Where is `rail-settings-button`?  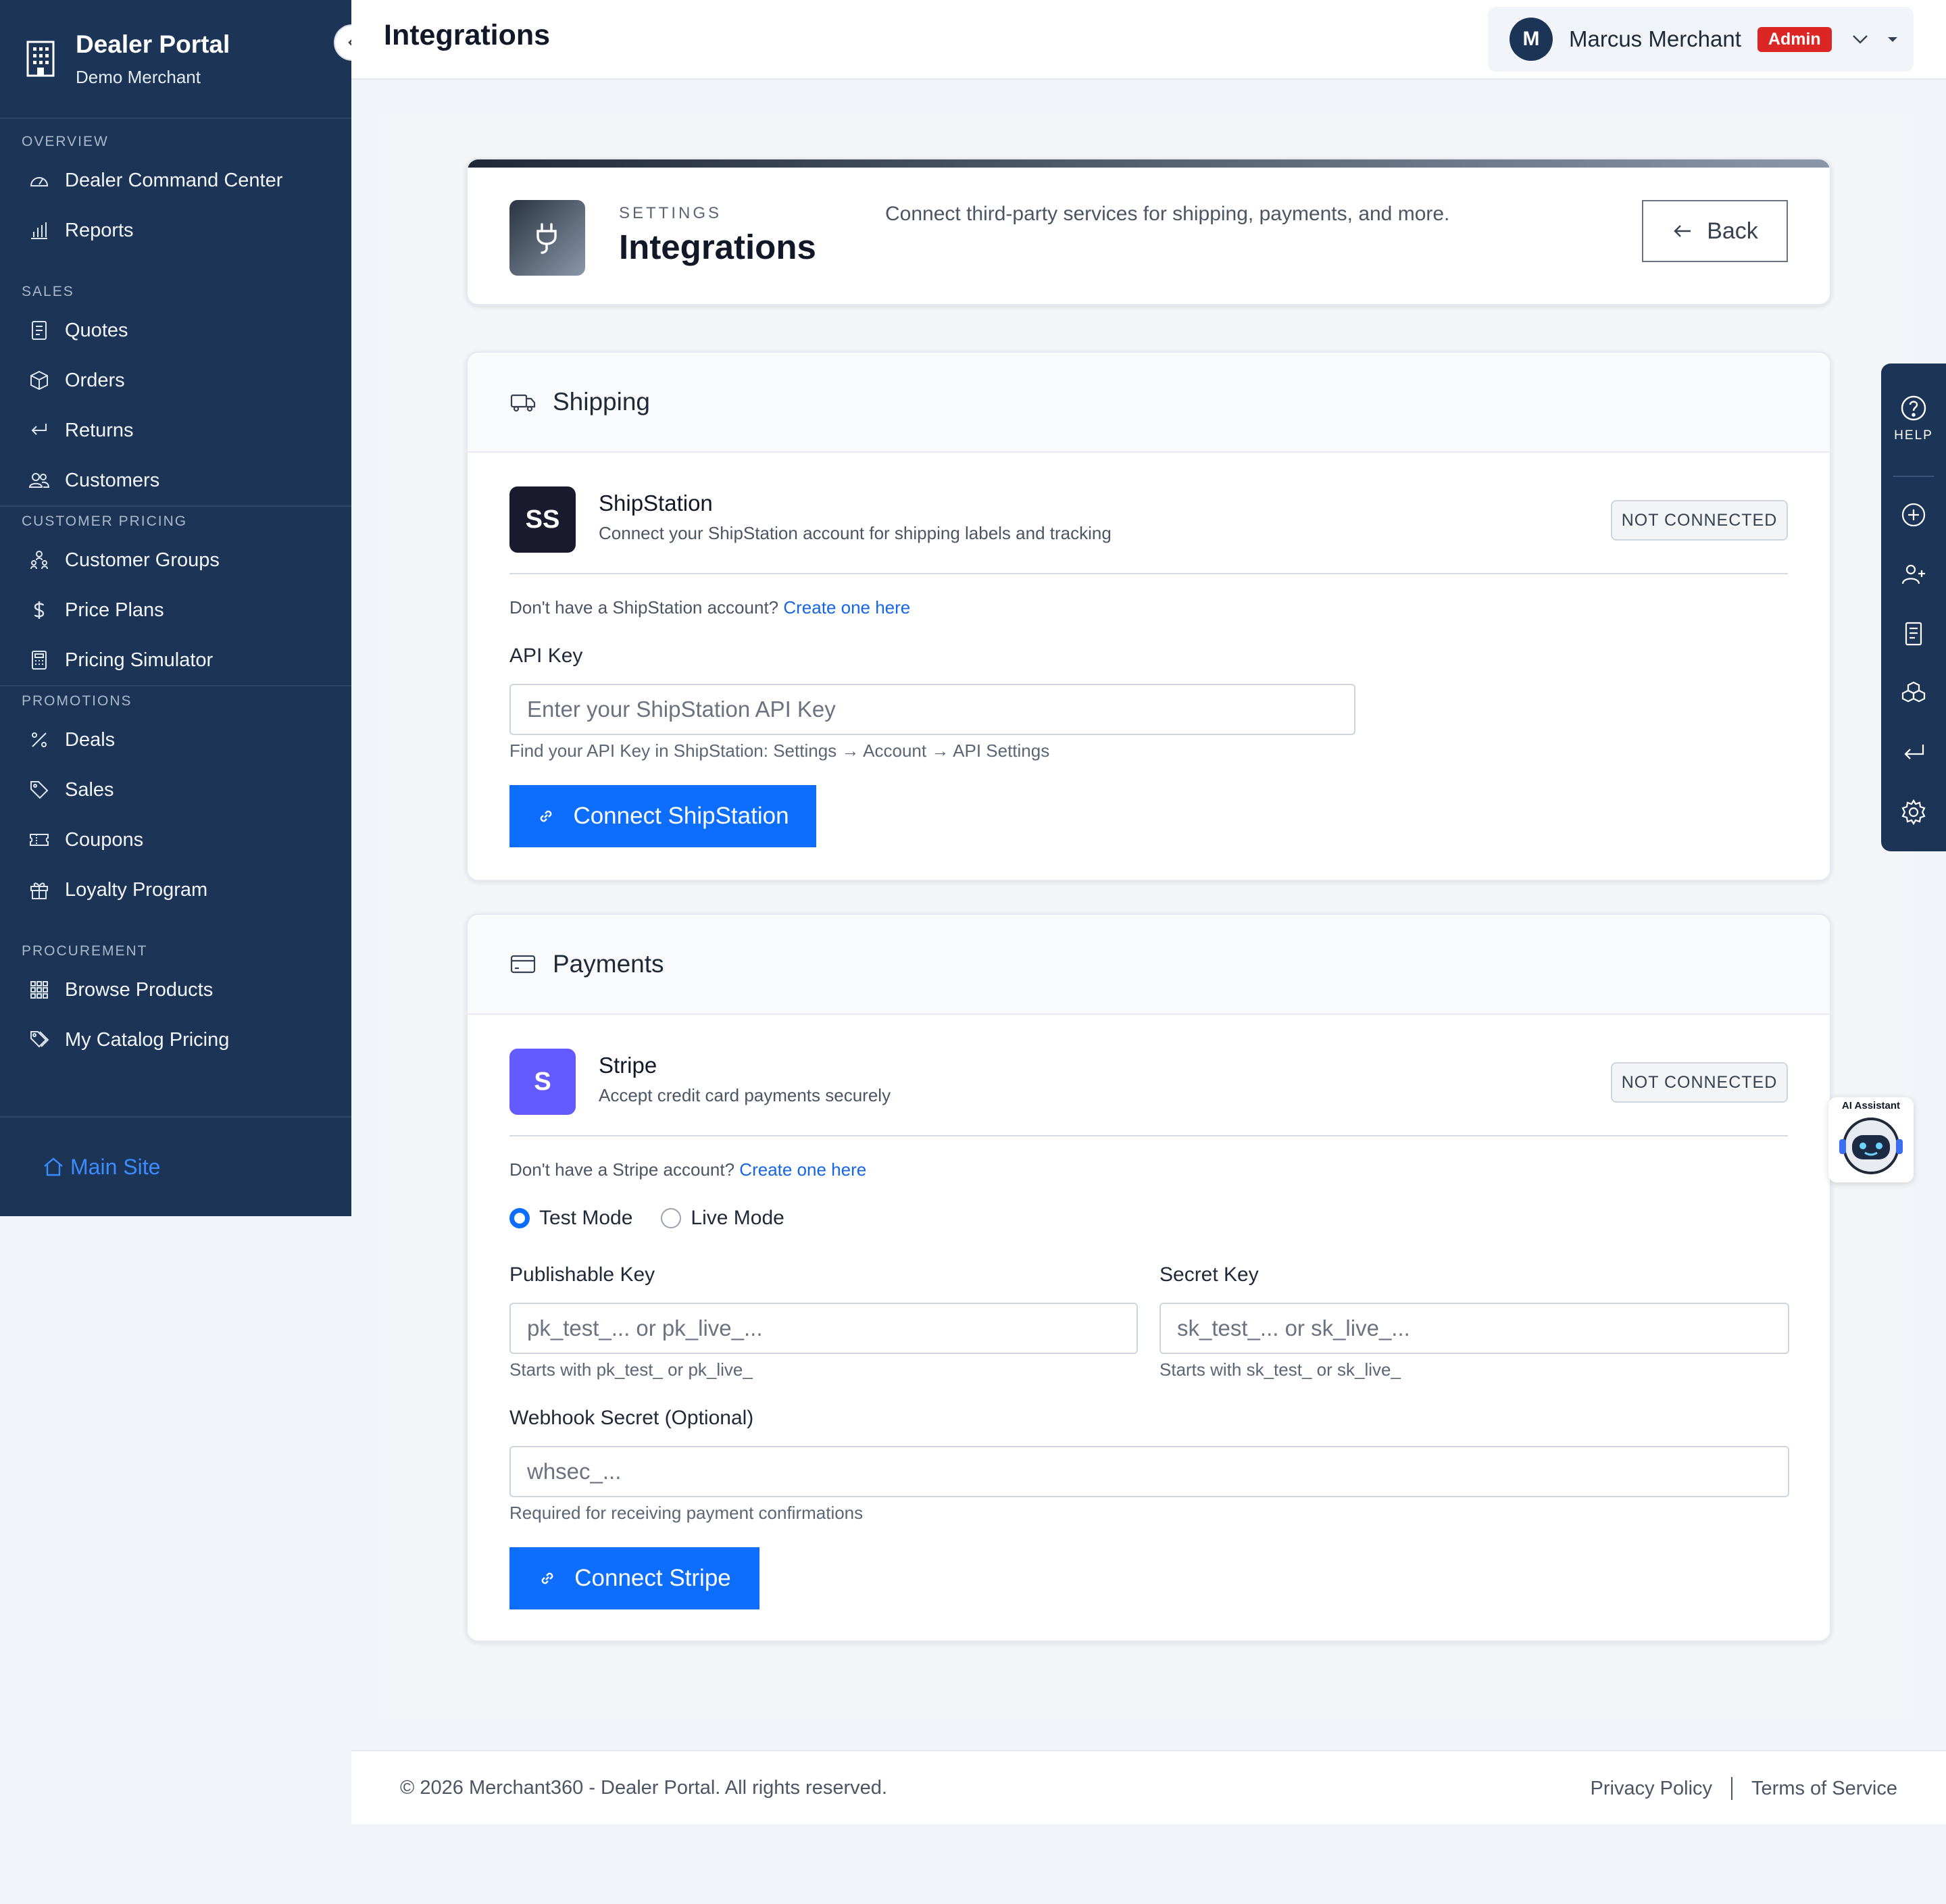
rail-settings-button is located at coordinates (1913, 812).